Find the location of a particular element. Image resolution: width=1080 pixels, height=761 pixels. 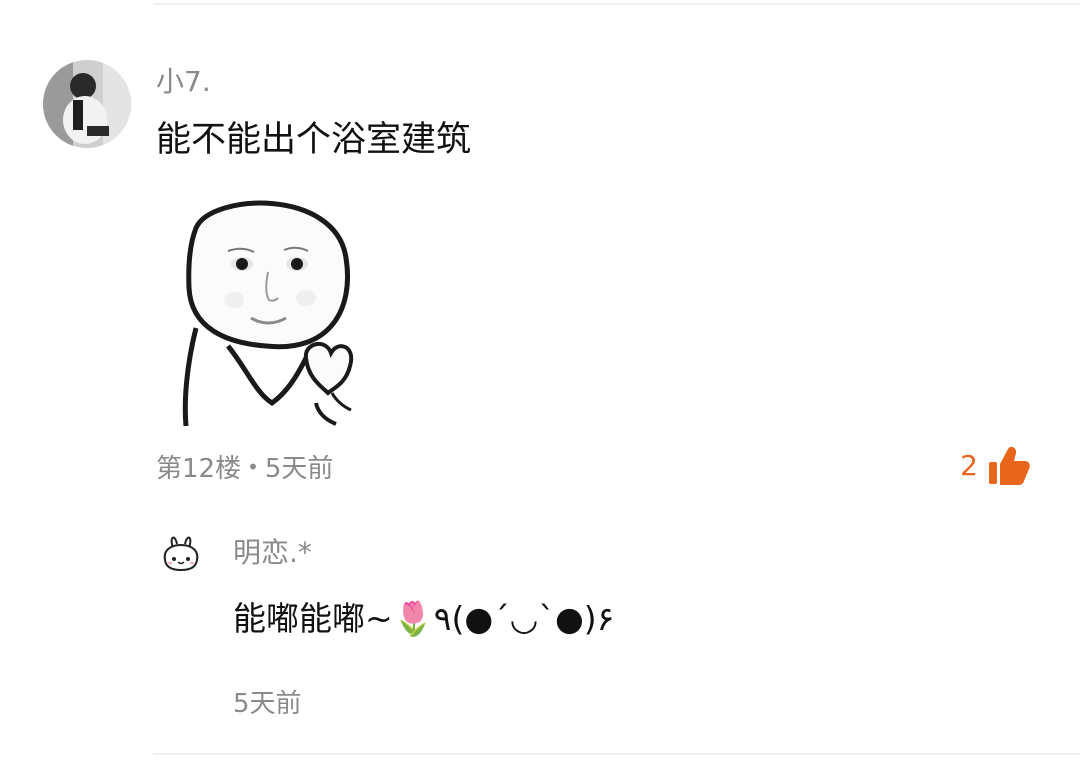

reply-username: 明恋.* is located at coordinates (272, 553).